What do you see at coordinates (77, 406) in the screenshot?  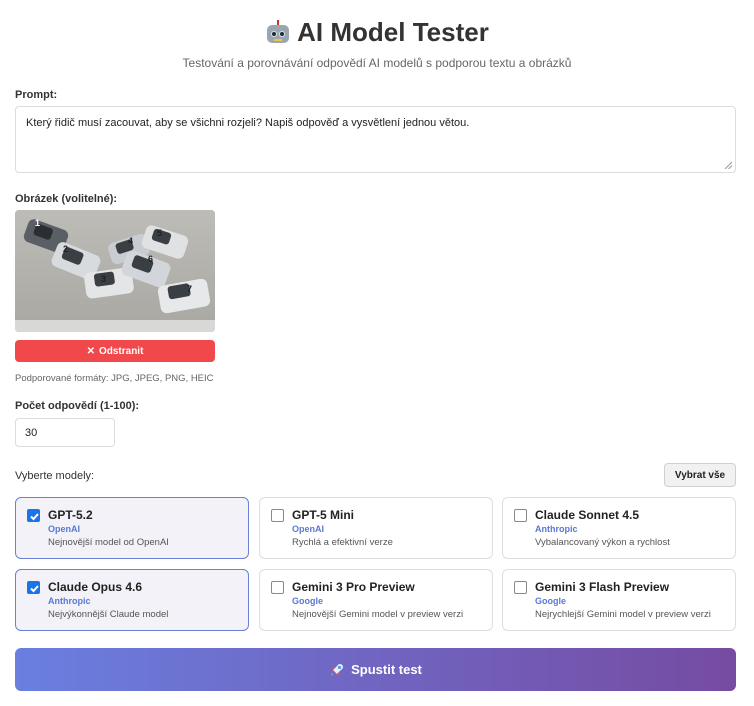 I see `count-label: Počet odpovědí (1-100):` at bounding box center [77, 406].